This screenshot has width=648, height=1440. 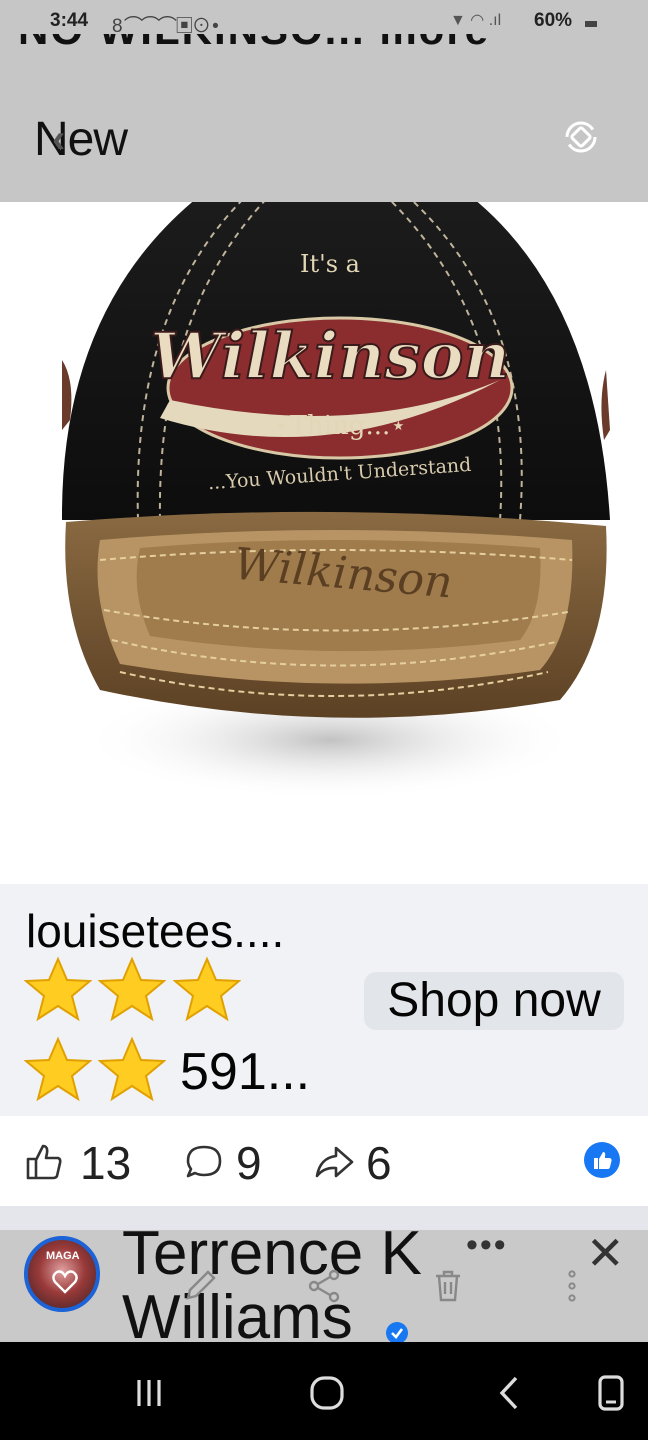 I want to click on like-button: 13, so click(x=79, y=1162).